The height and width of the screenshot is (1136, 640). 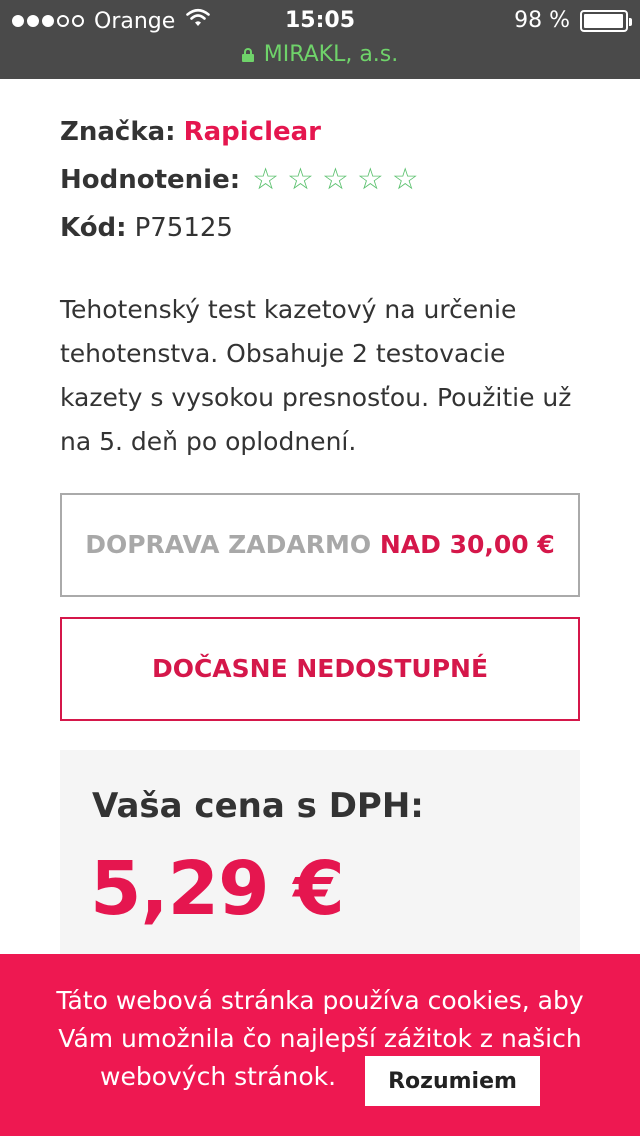 What do you see at coordinates (320, 228) in the screenshot?
I see `code-row: Kód: P75125` at bounding box center [320, 228].